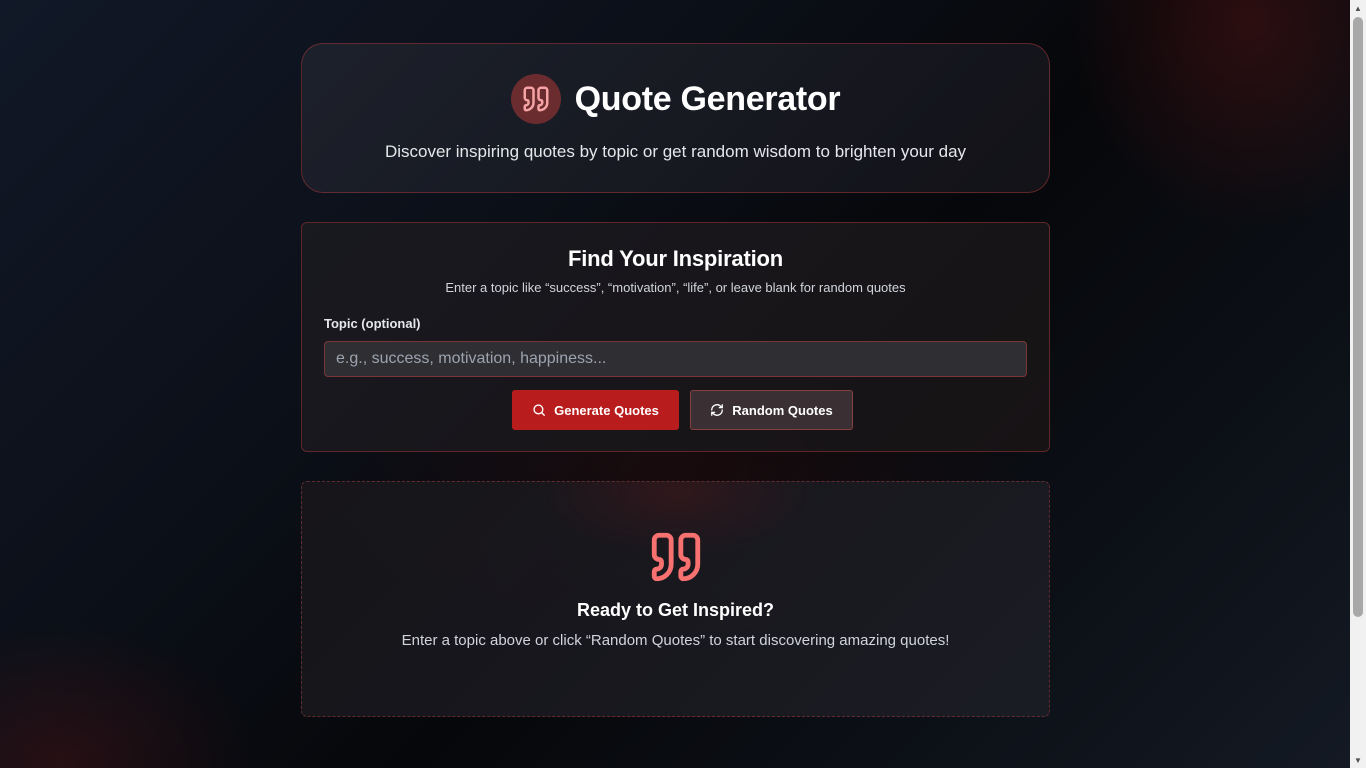 This screenshot has width=1366, height=768. Describe the element at coordinates (1358, 317) in the screenshot. I see `scrollbar-thumb` at that location.